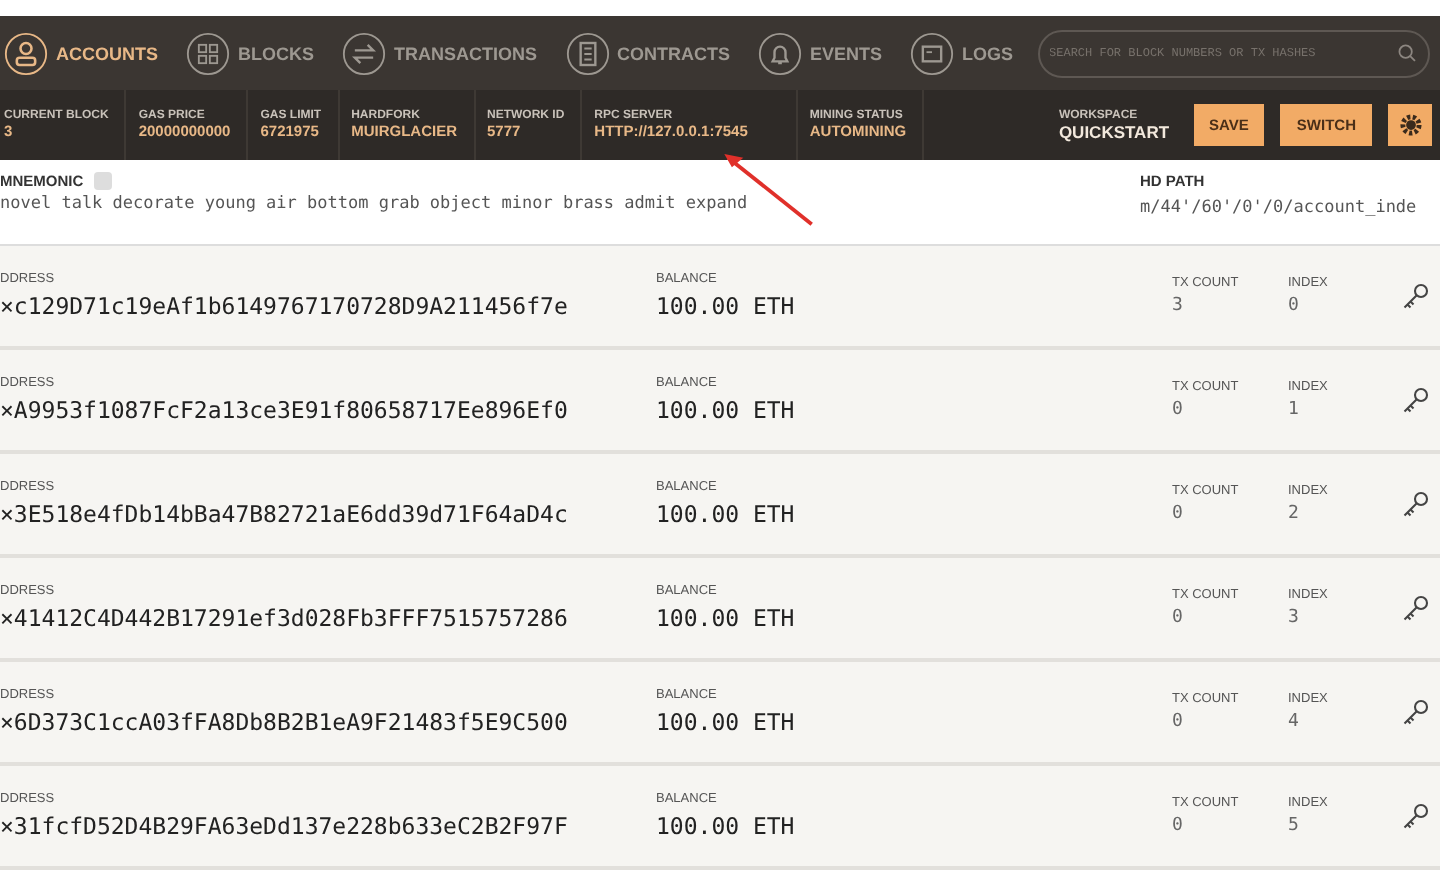 The image size is (1440, 880). What do you see at coordinates (250, 53) in the screenshot?
I see `nav-tab: BLOCKS` at bounding box center [250, 53].